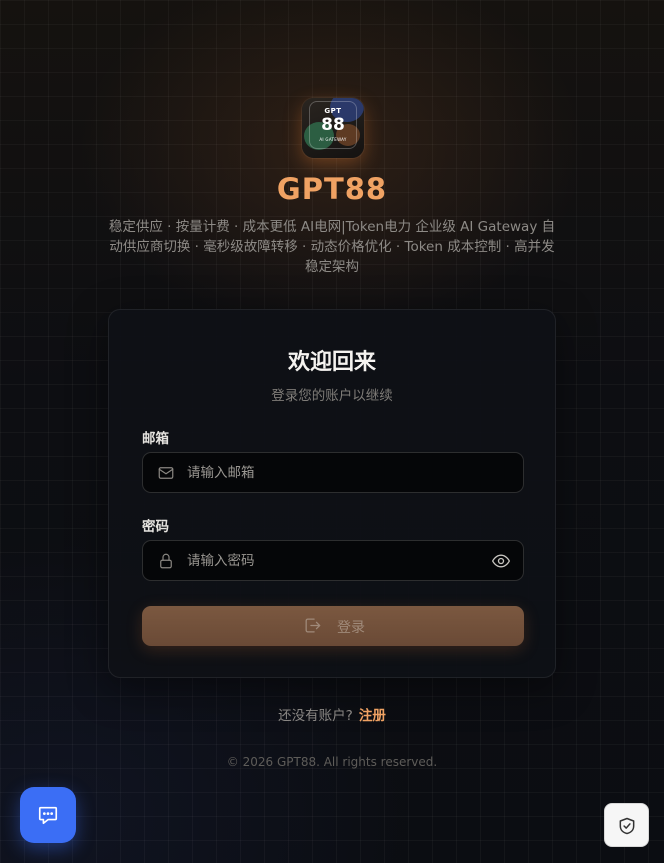  What do you see at coordinates (166, 561) in the screenshot?
I see `lock-icon` at bounding box center [166, 561].